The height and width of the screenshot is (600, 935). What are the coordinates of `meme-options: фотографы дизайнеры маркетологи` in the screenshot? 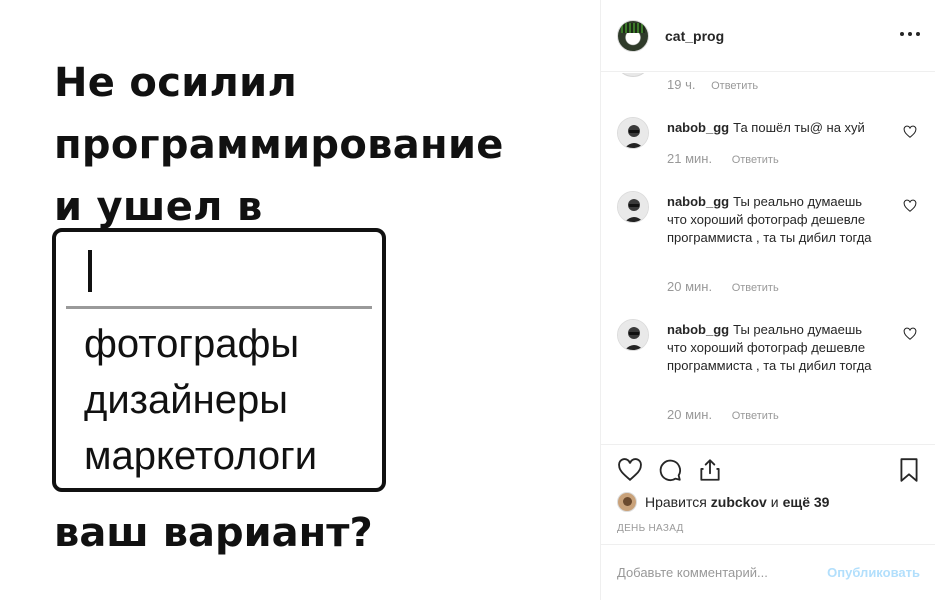 It's located at (200, 400).